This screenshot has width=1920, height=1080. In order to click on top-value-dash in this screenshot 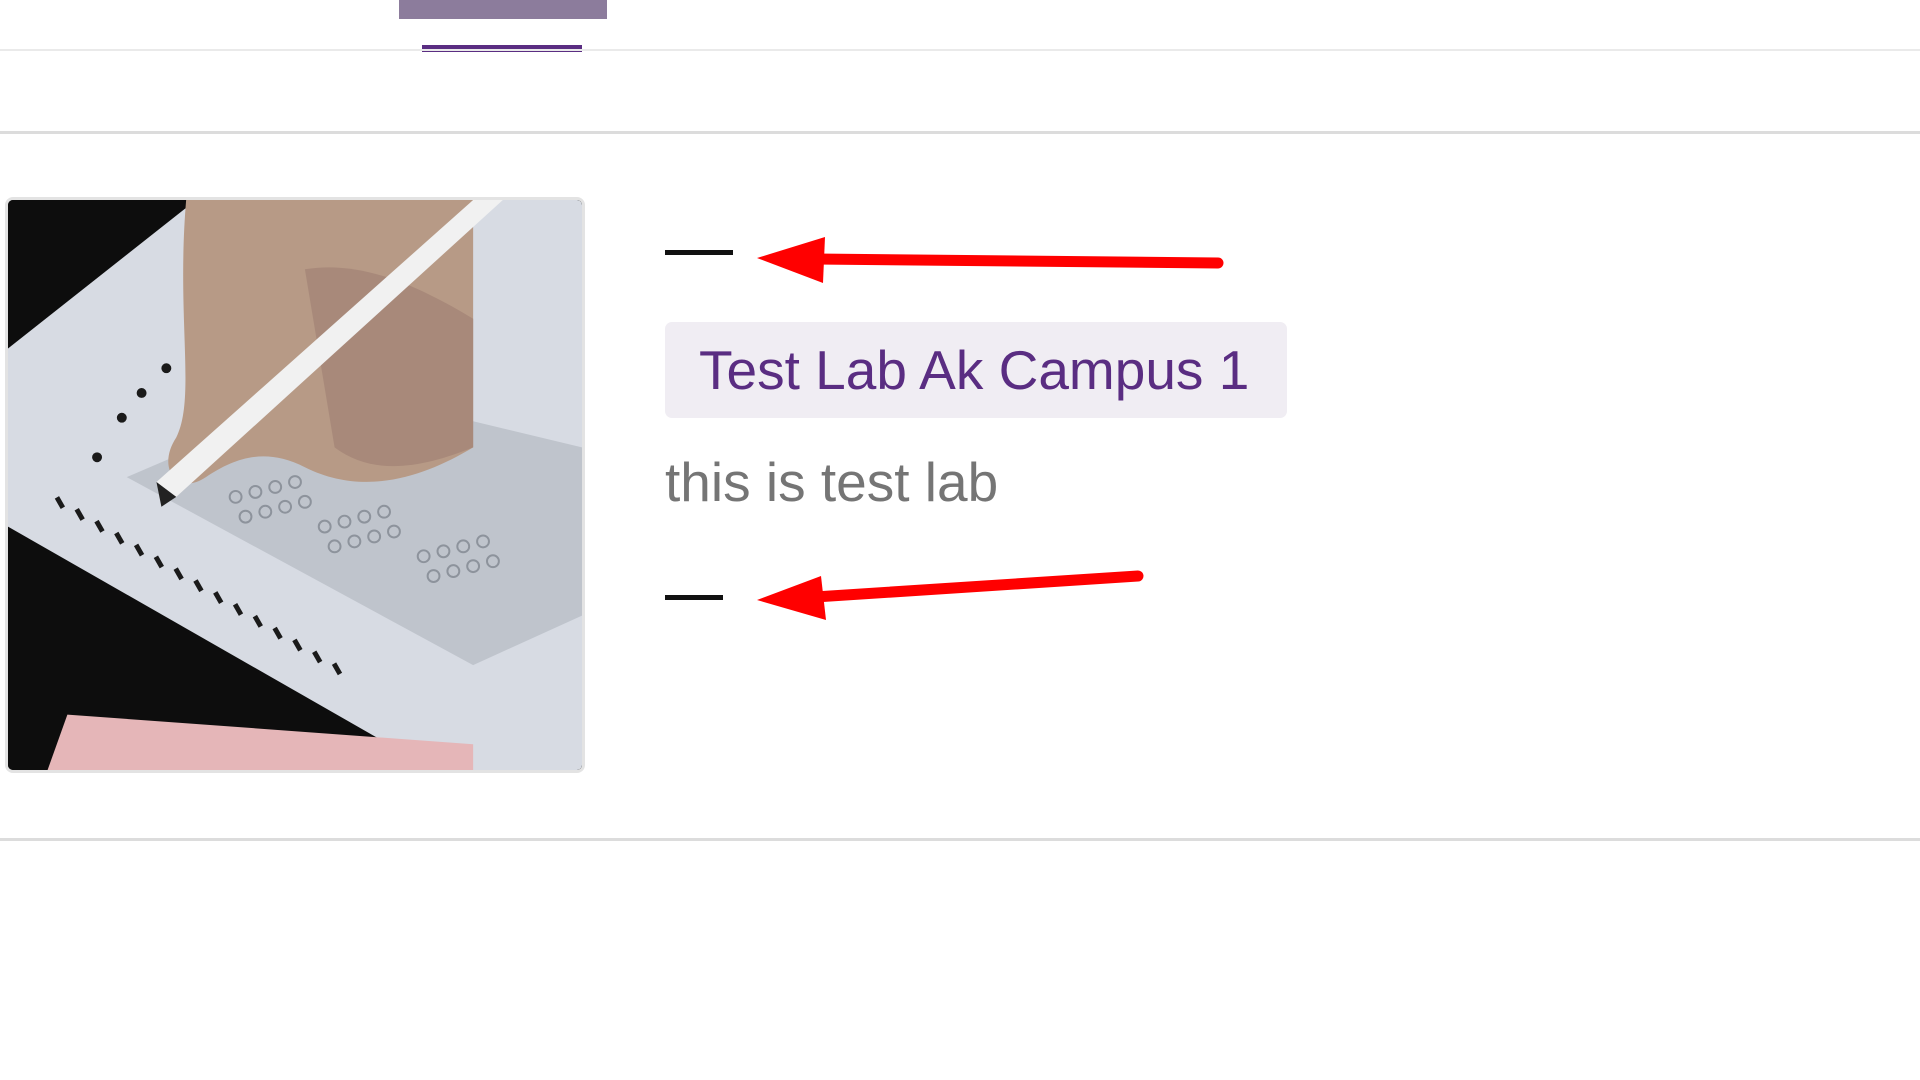, I will do `click(699, 252)`.